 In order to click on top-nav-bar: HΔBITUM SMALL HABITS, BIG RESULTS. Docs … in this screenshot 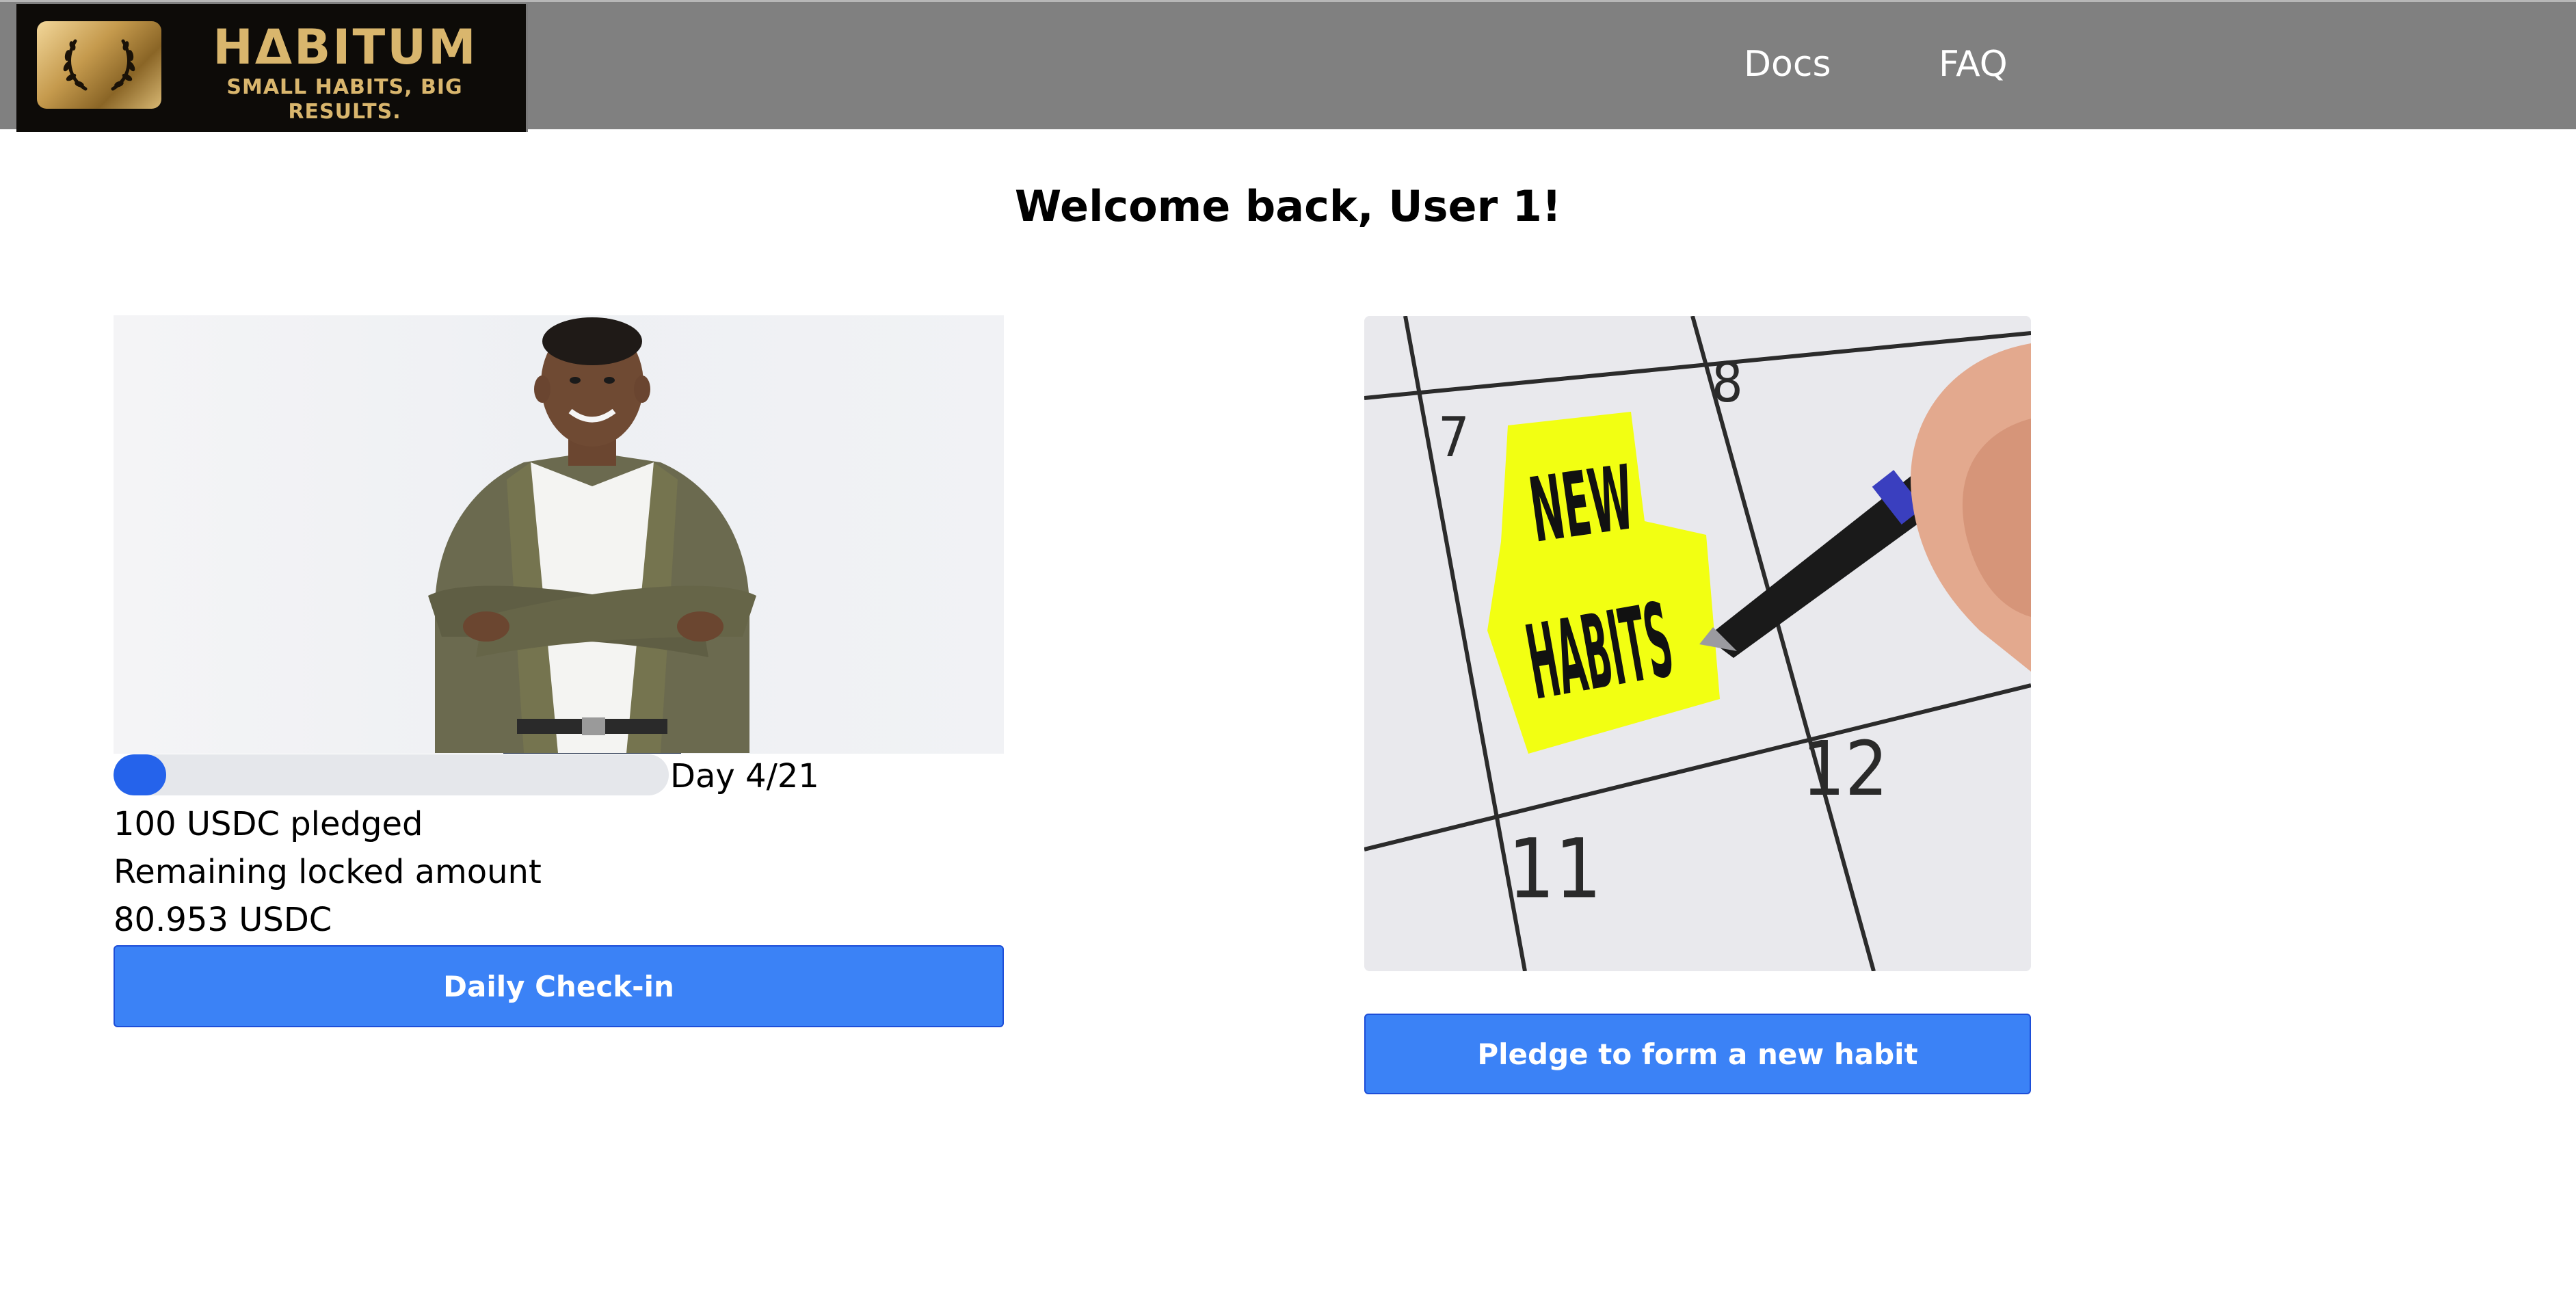, I will do `click(1288, 66)`.